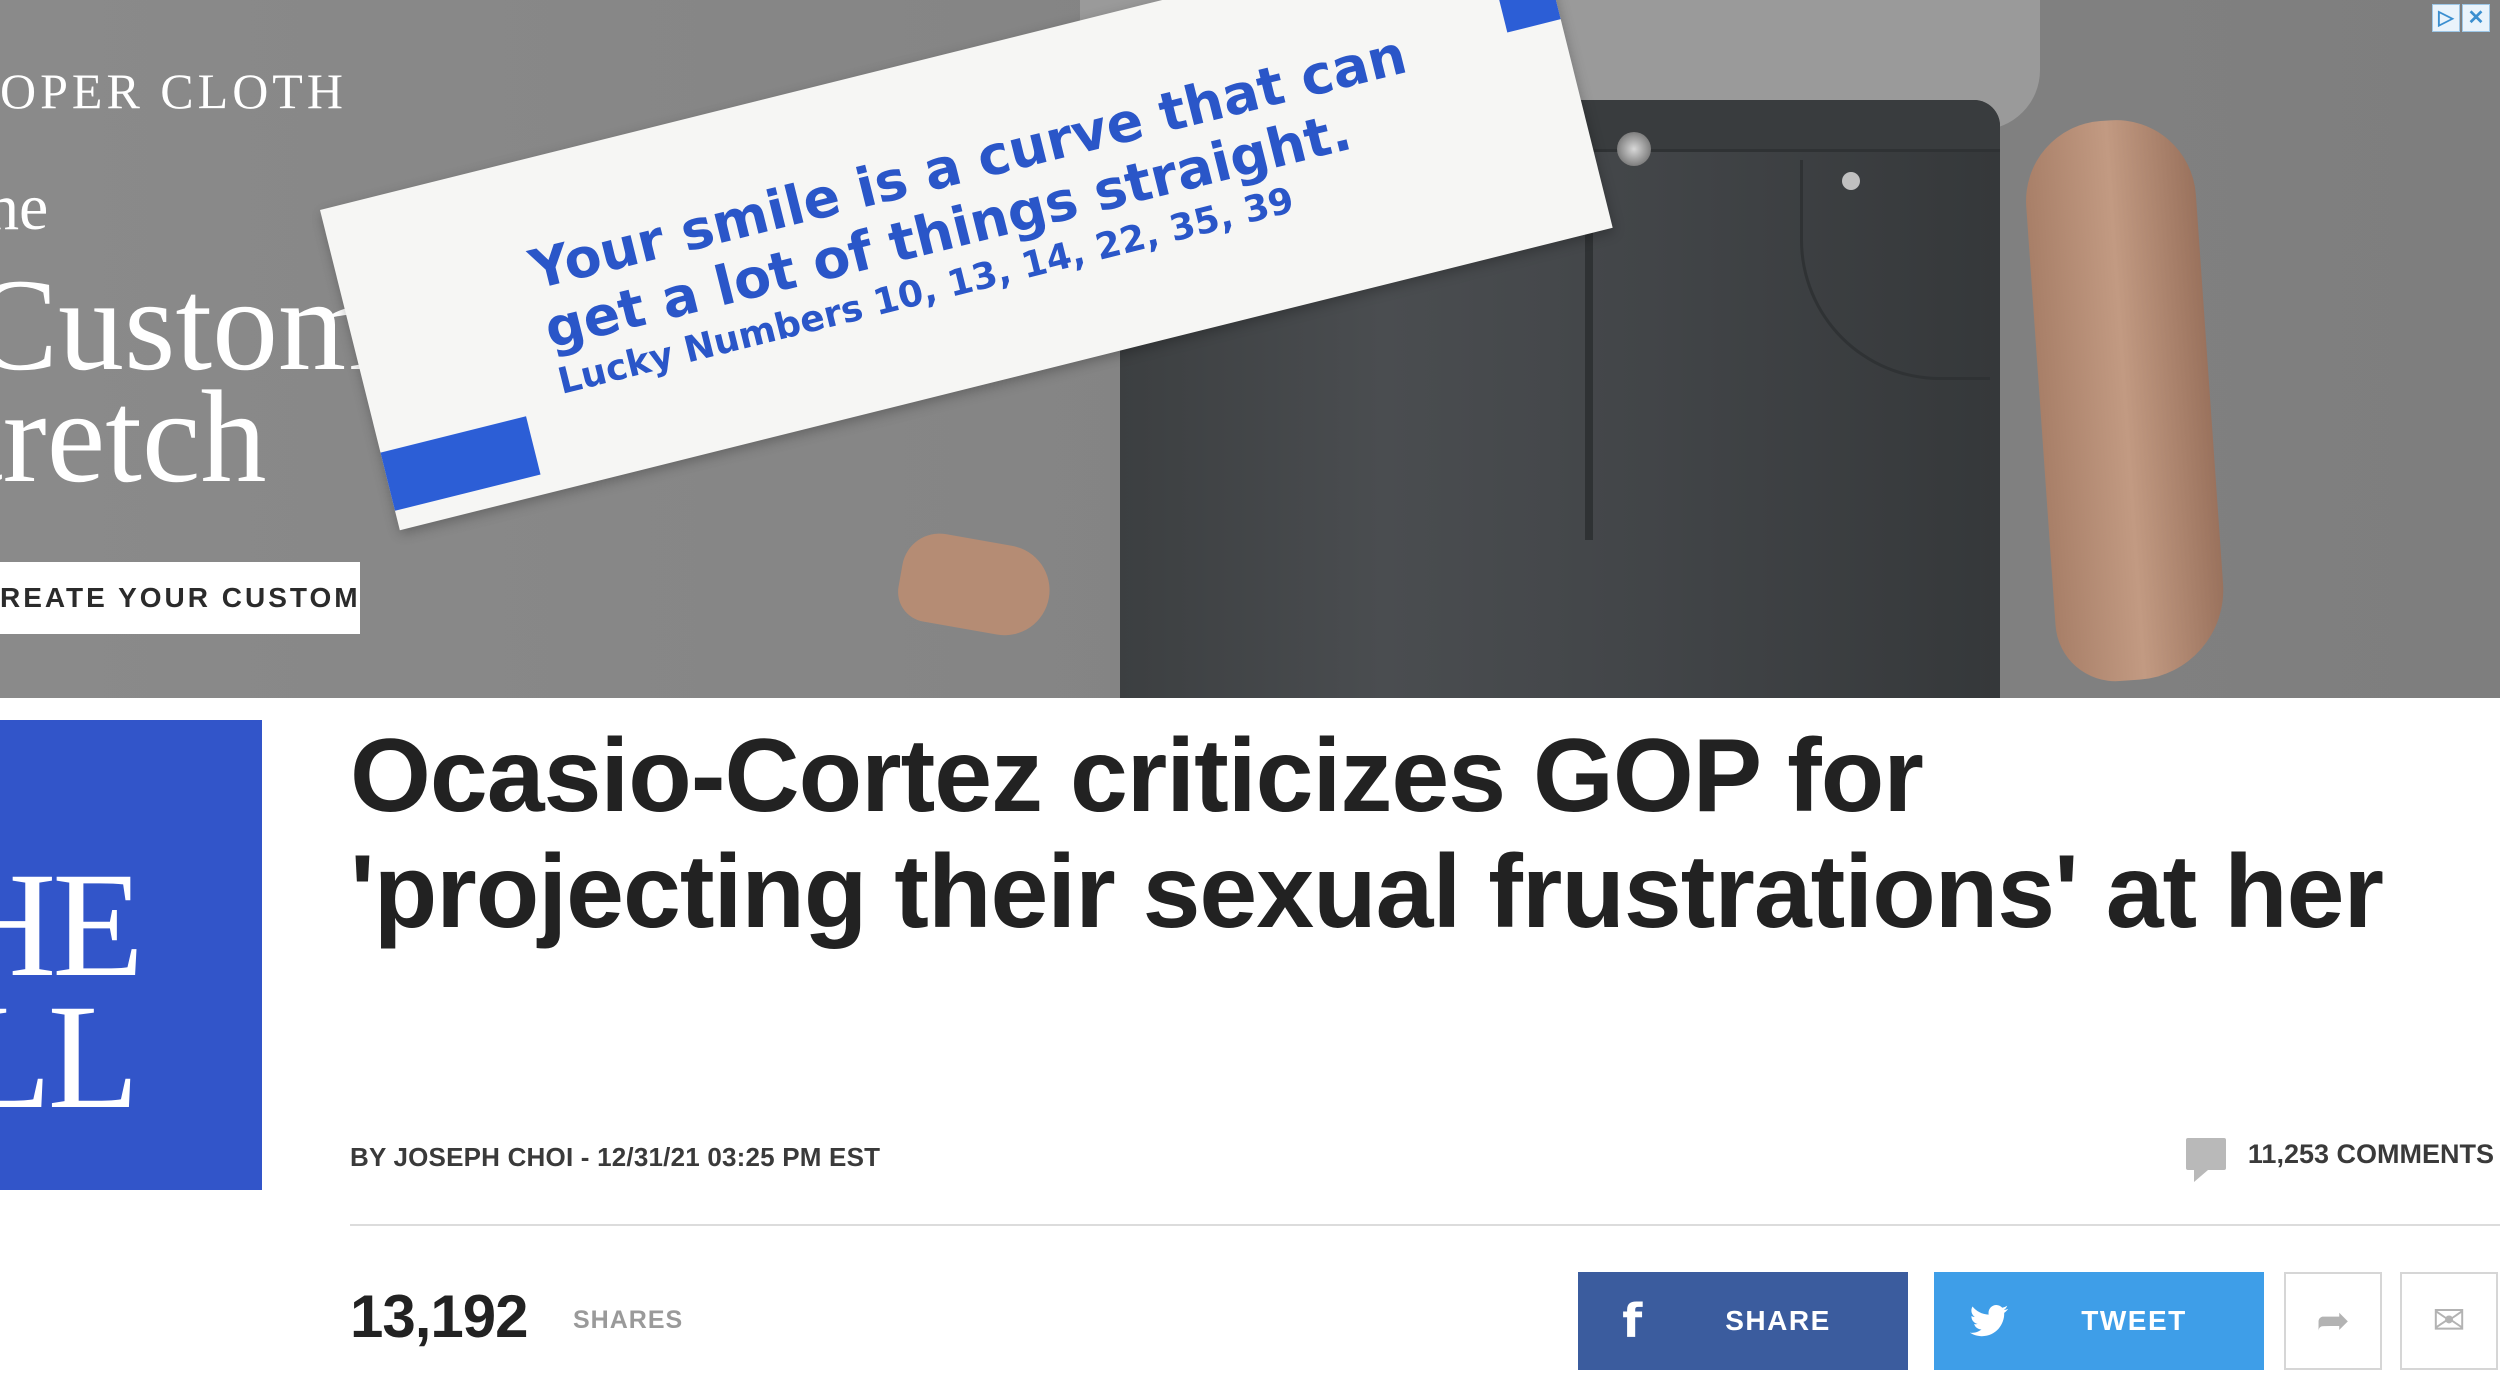  I want to click on twitter-tweet-label: TWEET, so click(2134, 1320).